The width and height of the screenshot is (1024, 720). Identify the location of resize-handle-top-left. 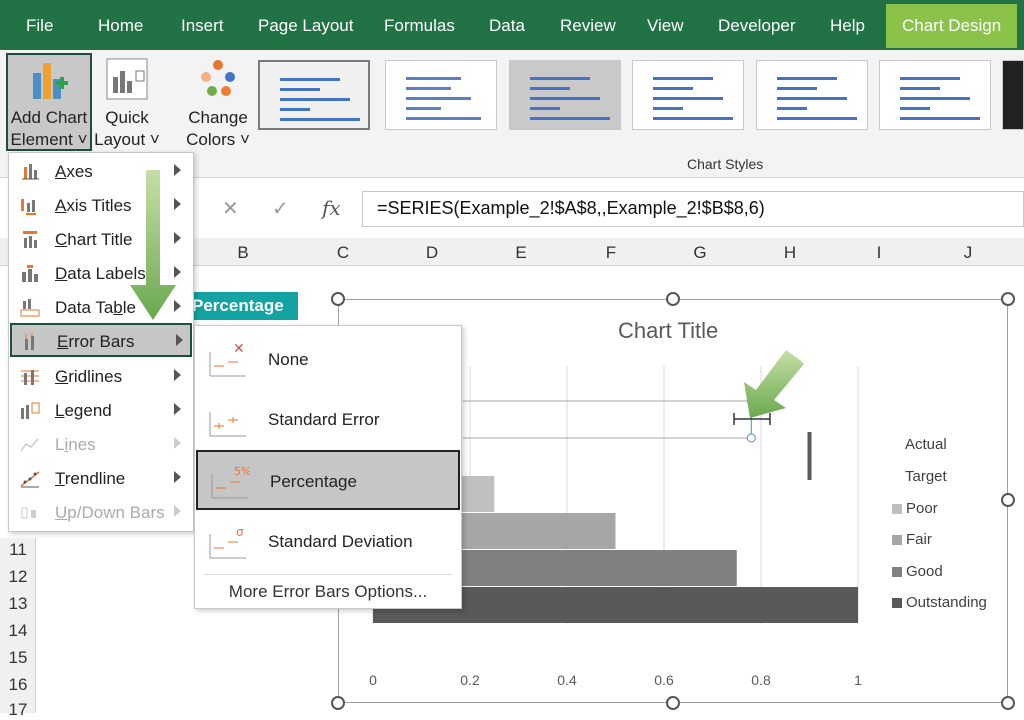
(338, 299).